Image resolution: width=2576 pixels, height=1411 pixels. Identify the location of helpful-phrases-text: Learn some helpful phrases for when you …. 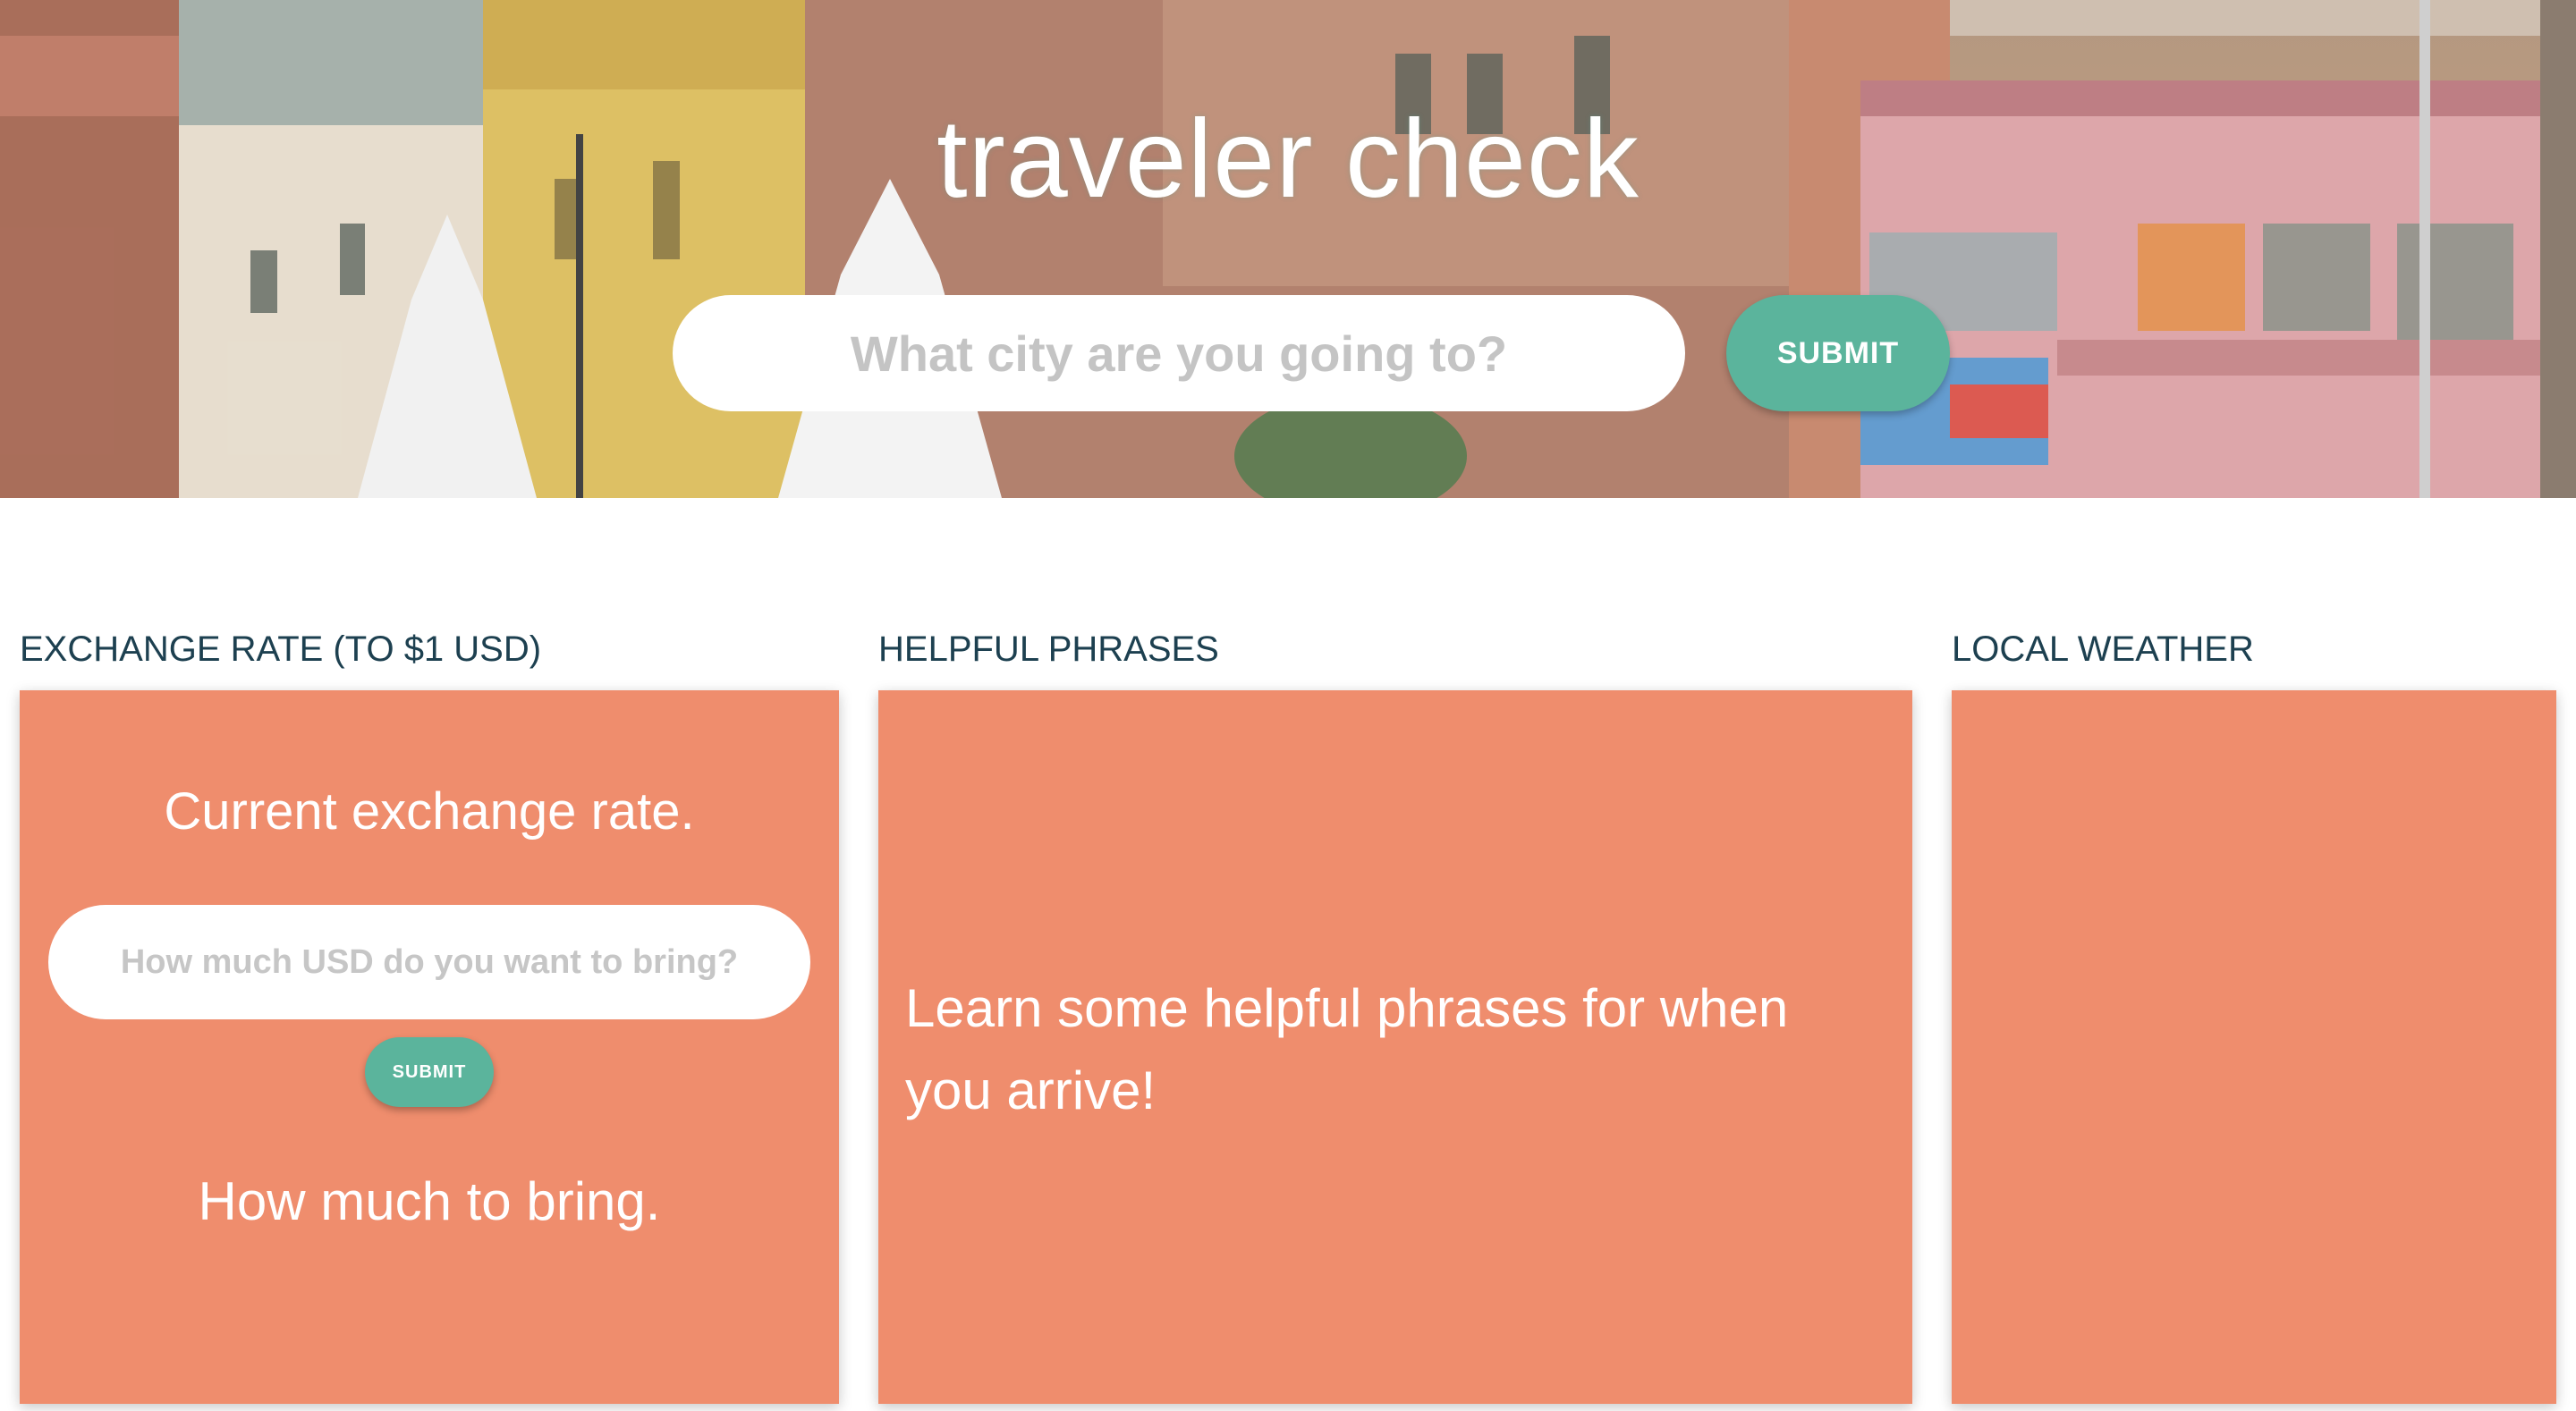
(1347, 1049).